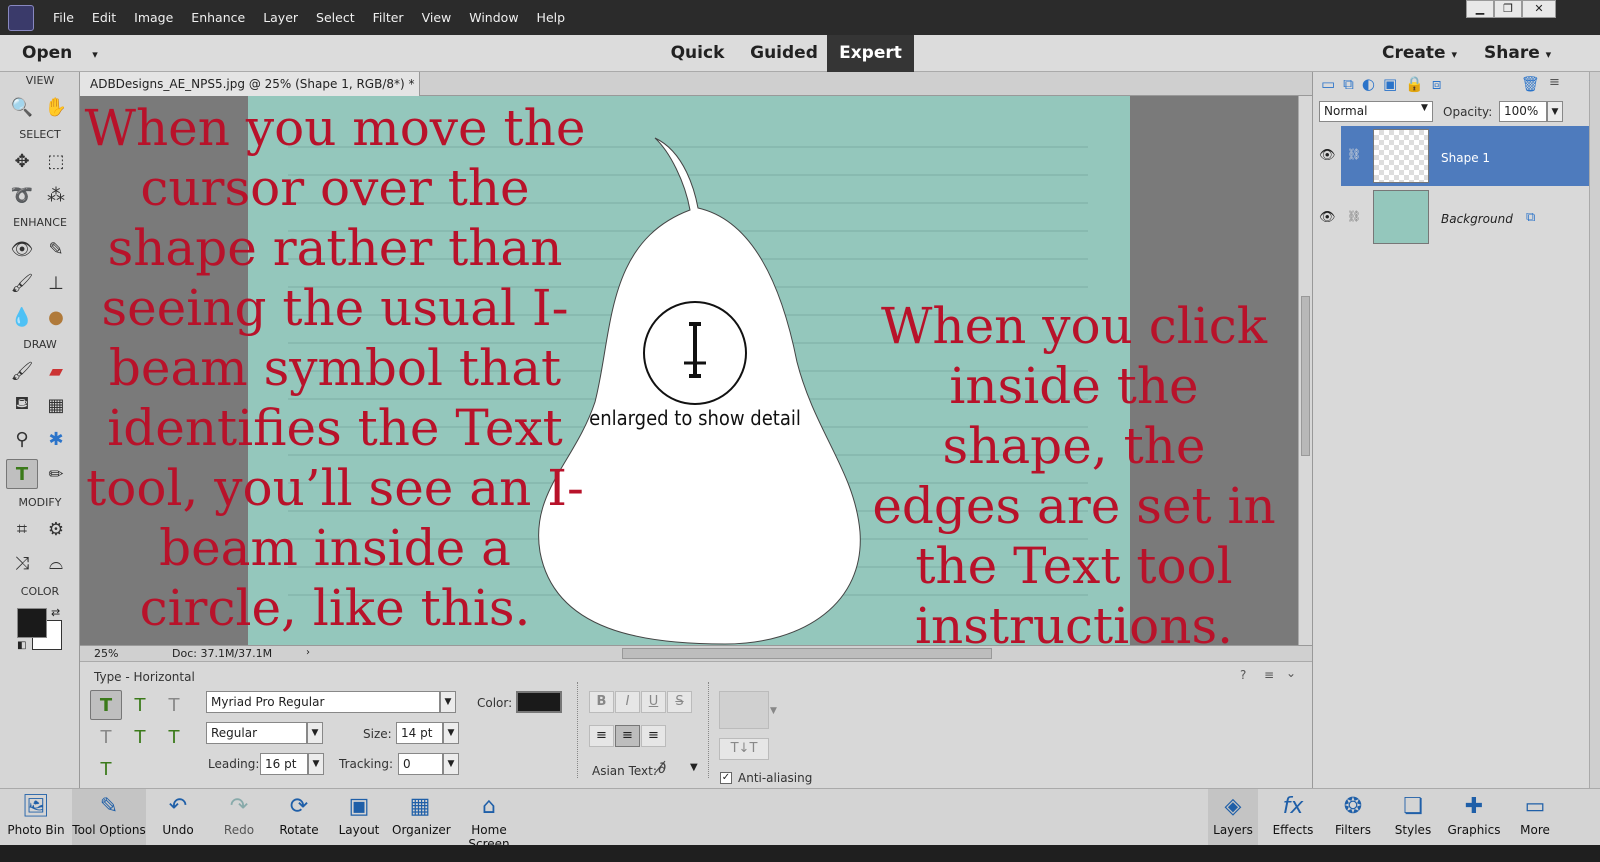 This screenshot has height=862, width=1600. What do you see at coordinates (56, 439) in the screenshot?
I see `custom-shape-icon: ✱` at bounding box center [56, 439].